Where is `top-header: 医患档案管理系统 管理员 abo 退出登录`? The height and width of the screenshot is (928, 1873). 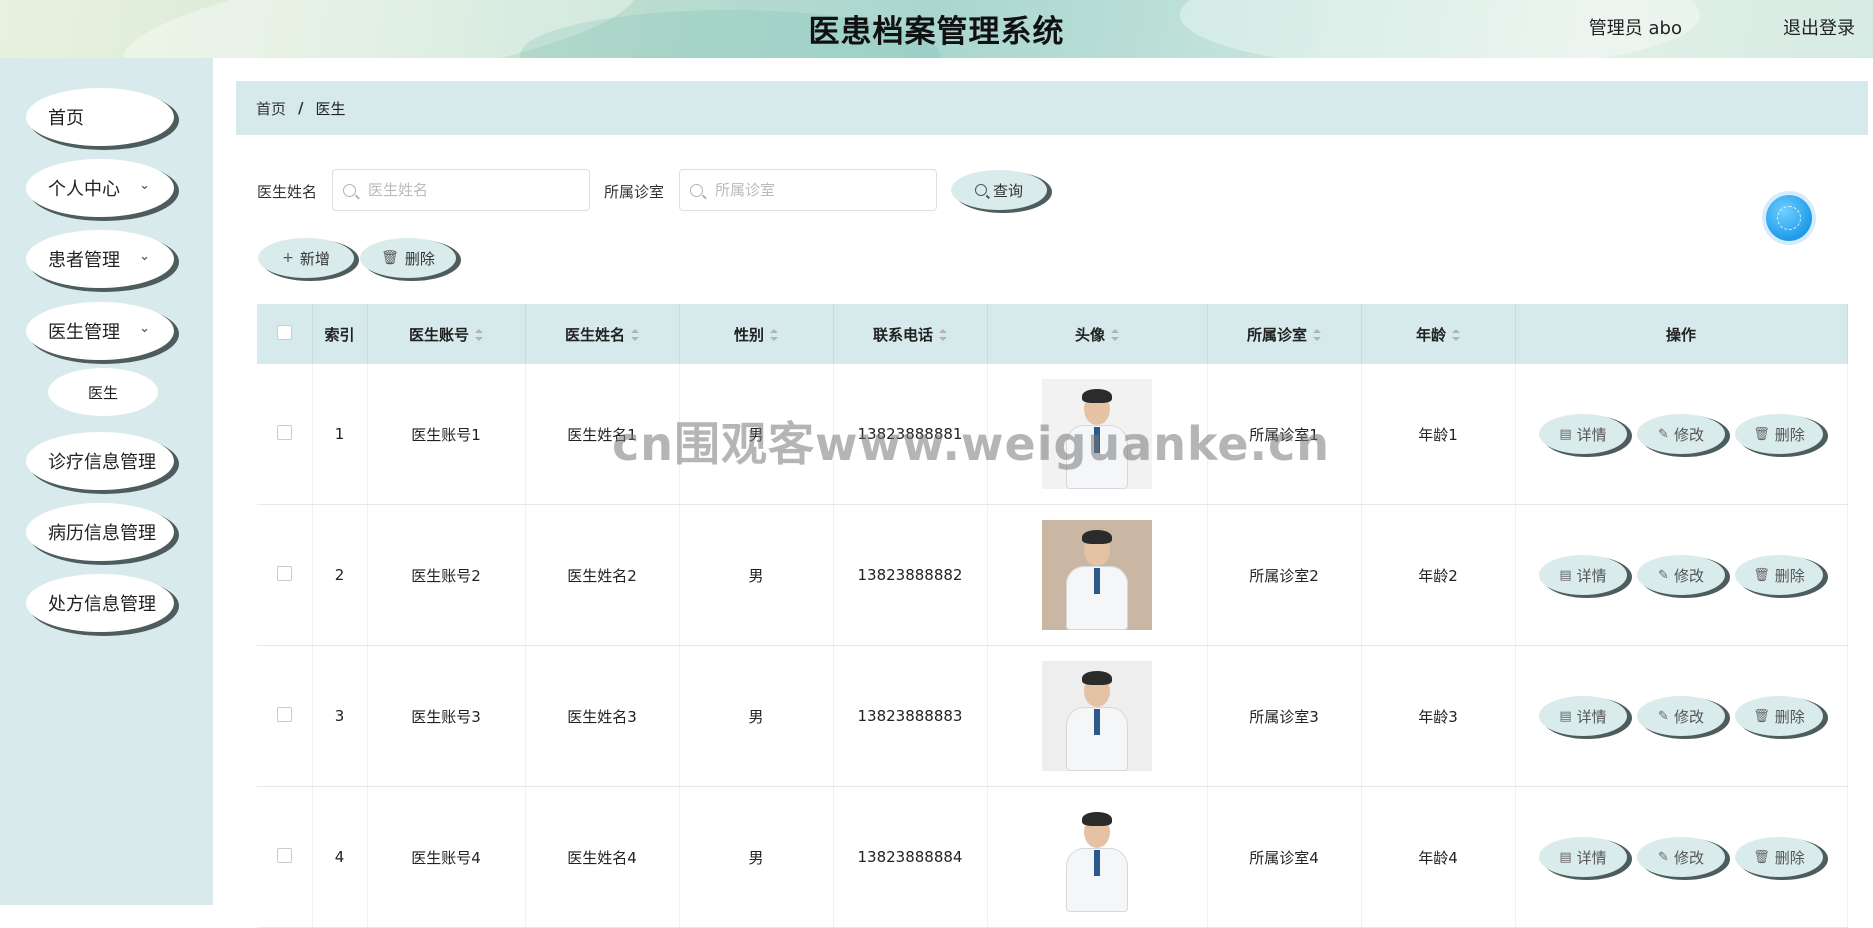 top-header: 医患档案管理系统 管理员 abo 退出登录 is located at coordinates (936, 29).